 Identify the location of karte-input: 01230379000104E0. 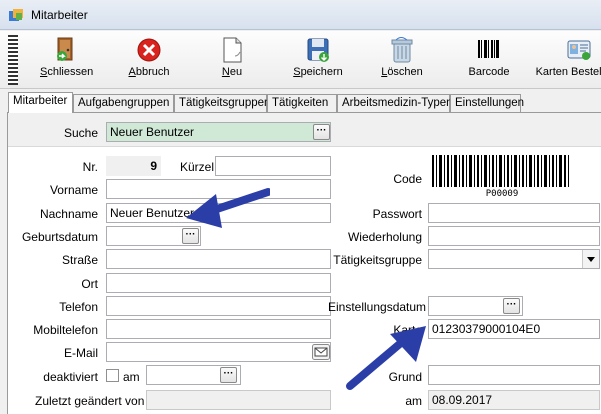
(514, 329).